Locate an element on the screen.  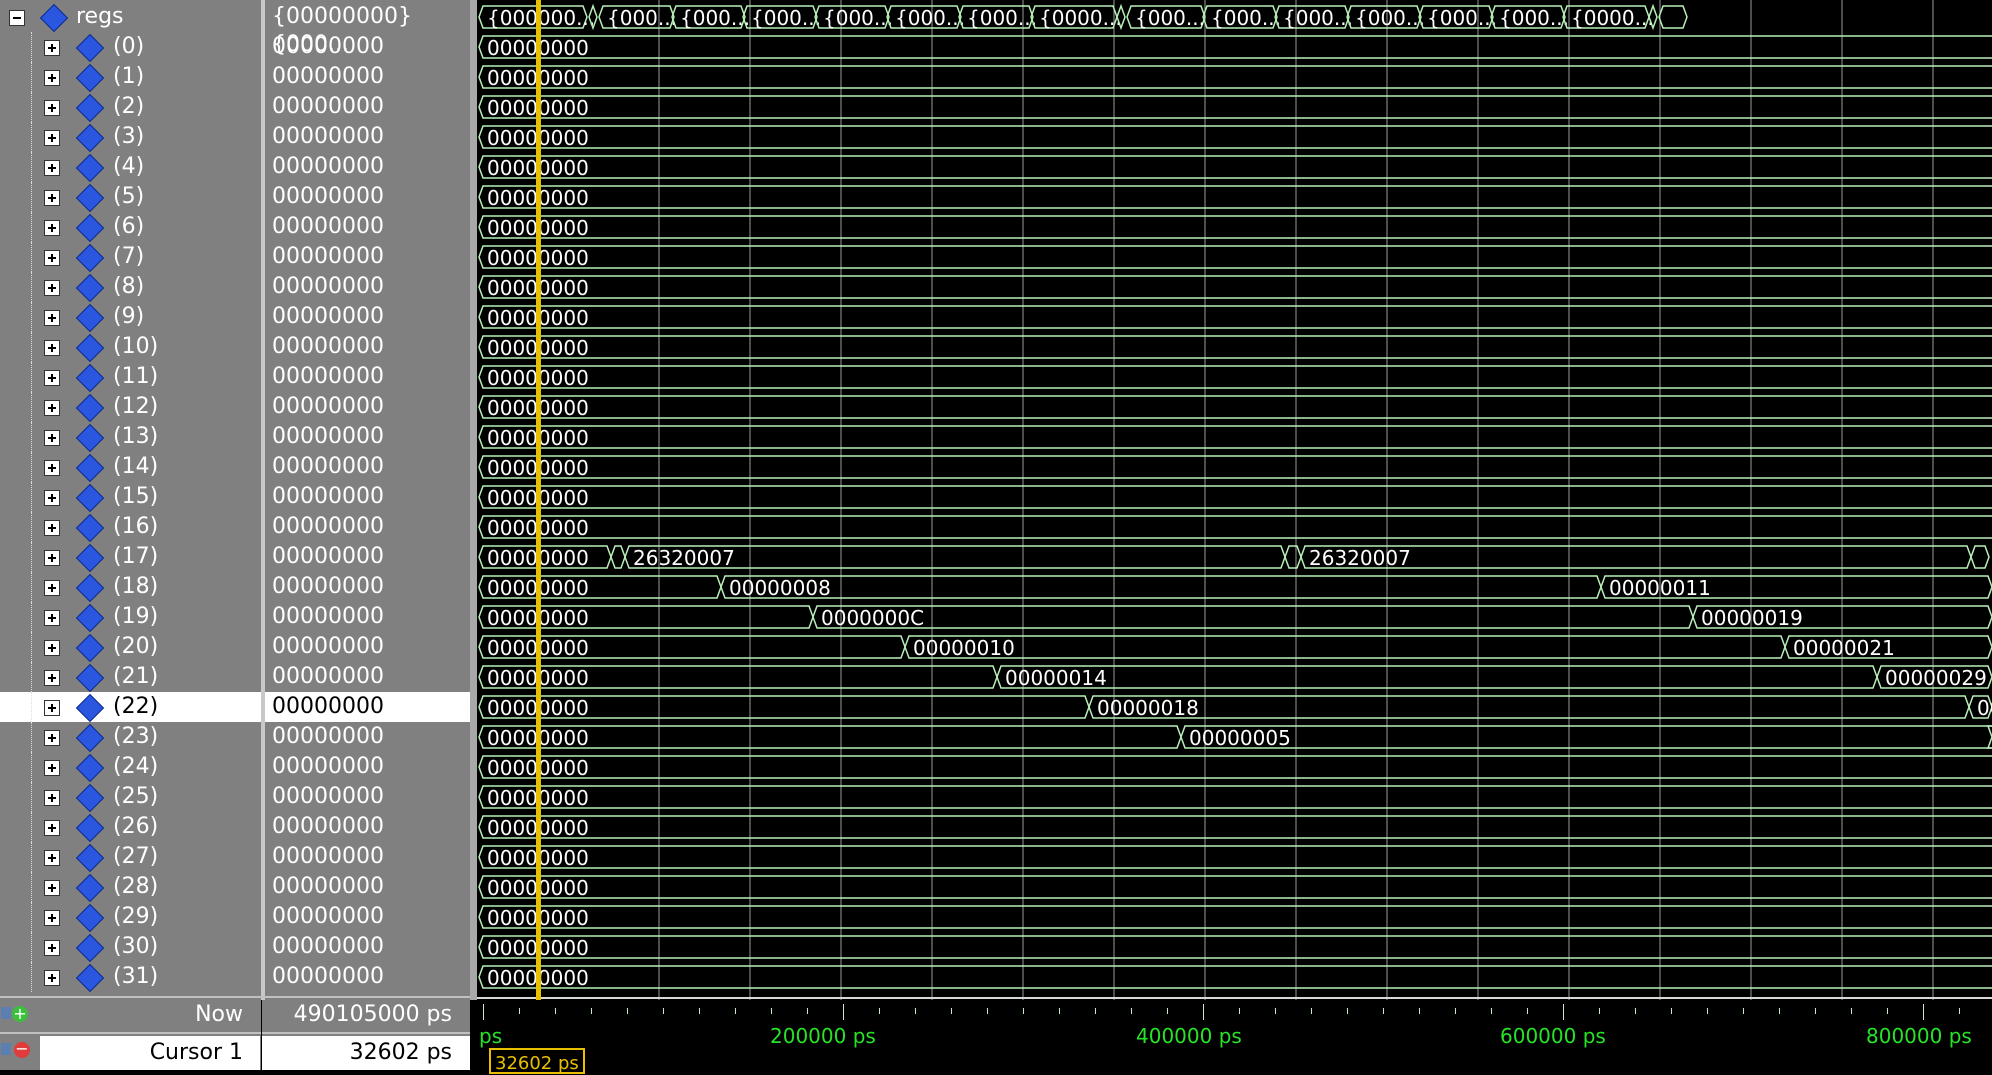
cursor-icon is located at coordinates (6, 1049).